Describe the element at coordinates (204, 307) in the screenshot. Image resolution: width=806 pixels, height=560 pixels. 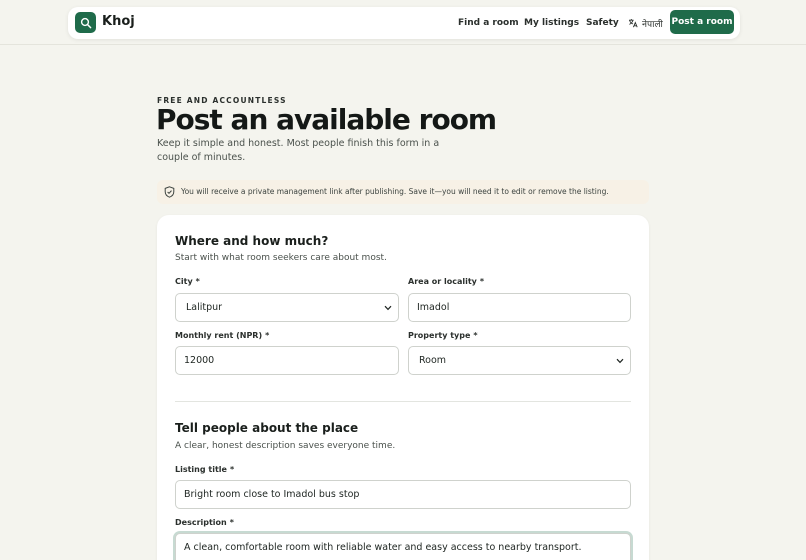
I see `city-select-value: Lalitpur` at that location.